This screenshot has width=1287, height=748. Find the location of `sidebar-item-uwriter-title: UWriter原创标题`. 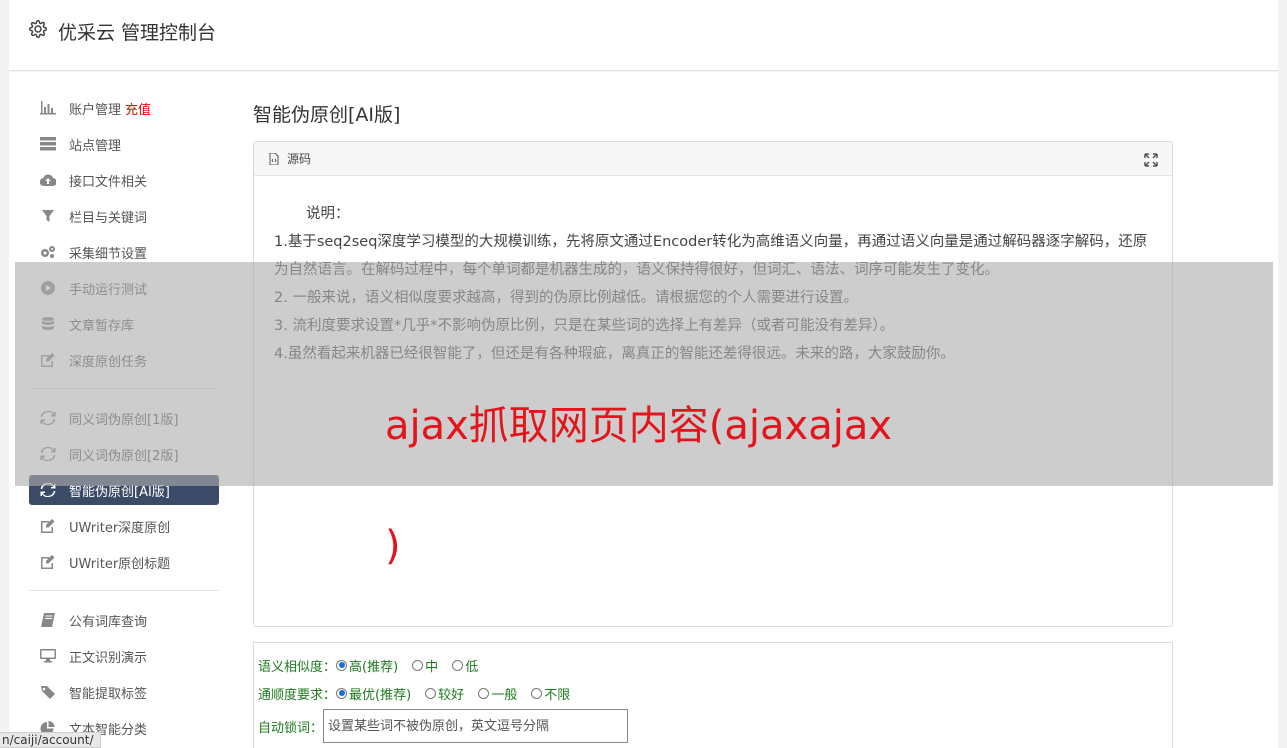

sidebar-item-uwriter-title: UWriter原创标题 is located at coordinates (124, 562).